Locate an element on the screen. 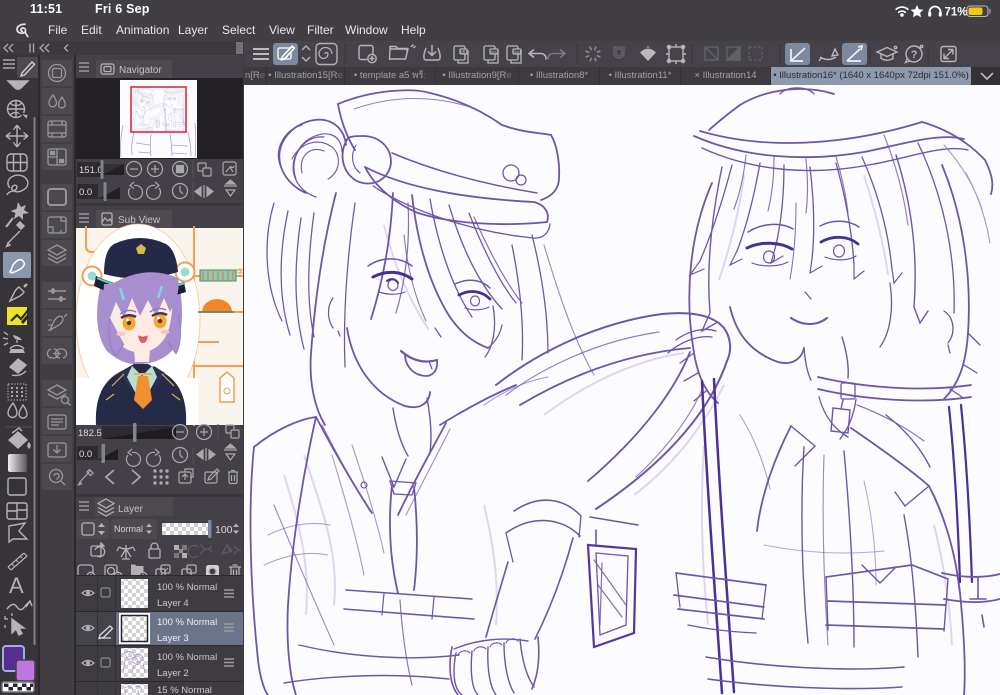  svg-text: Layer is located at coordinates (131, 509).